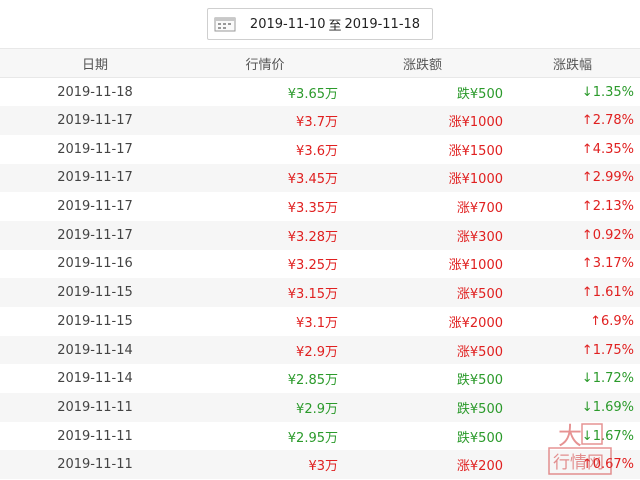  I want to click on price-table-header: 日期 行情价 涨跌额 涨跌幅, so click(320, 63).